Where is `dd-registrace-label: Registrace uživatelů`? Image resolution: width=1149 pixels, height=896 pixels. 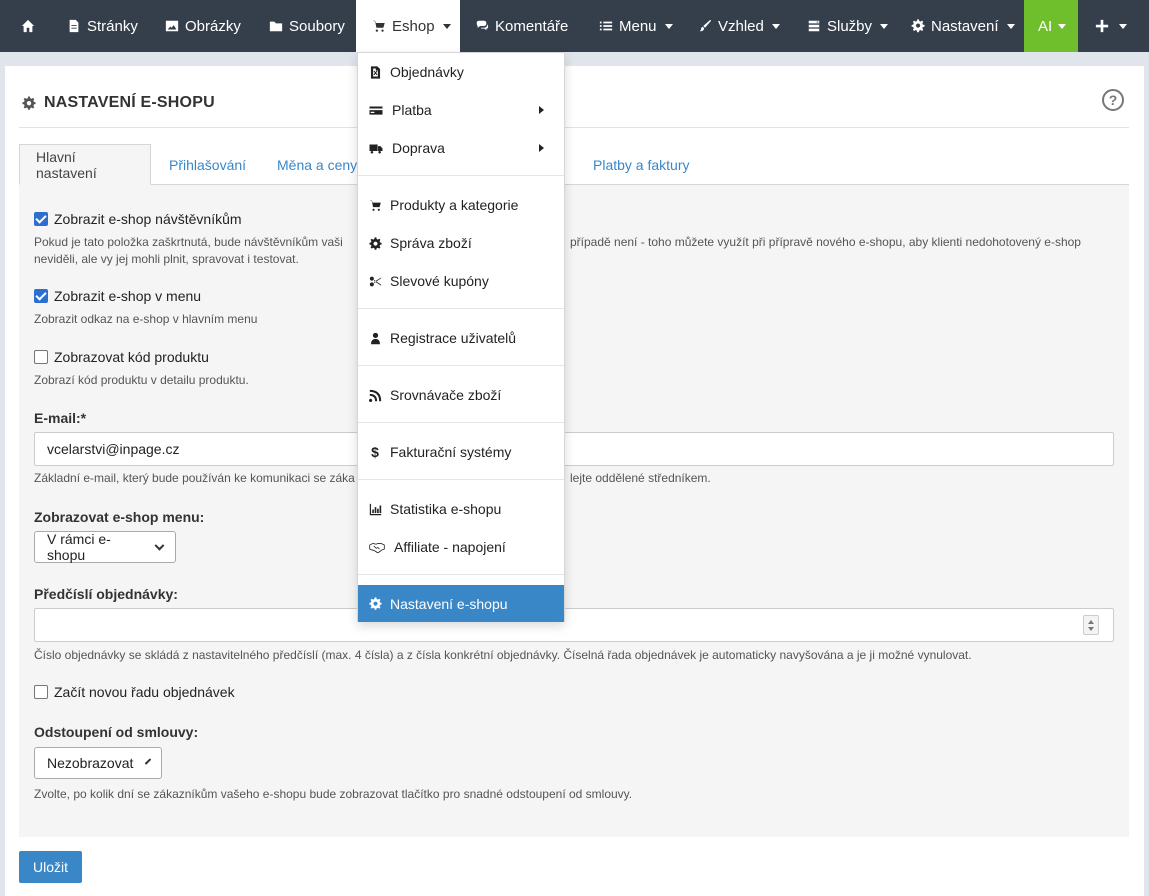 dd-registrace-label: Registrace uživatelů is located at coordinates (453, 338).